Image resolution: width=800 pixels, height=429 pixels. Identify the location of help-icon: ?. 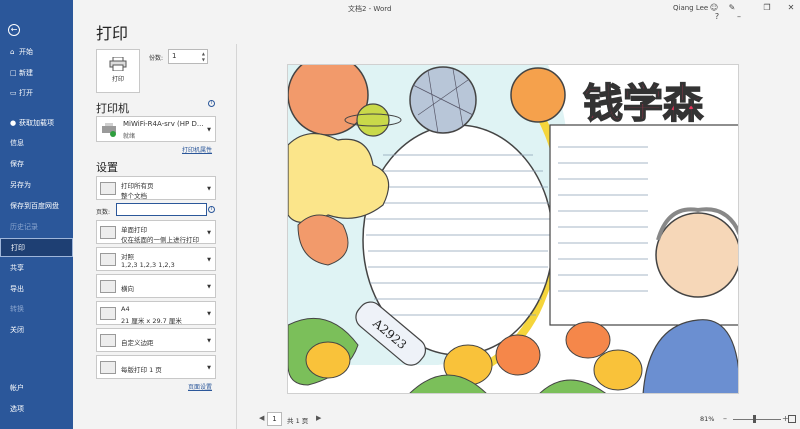
(717, 16).